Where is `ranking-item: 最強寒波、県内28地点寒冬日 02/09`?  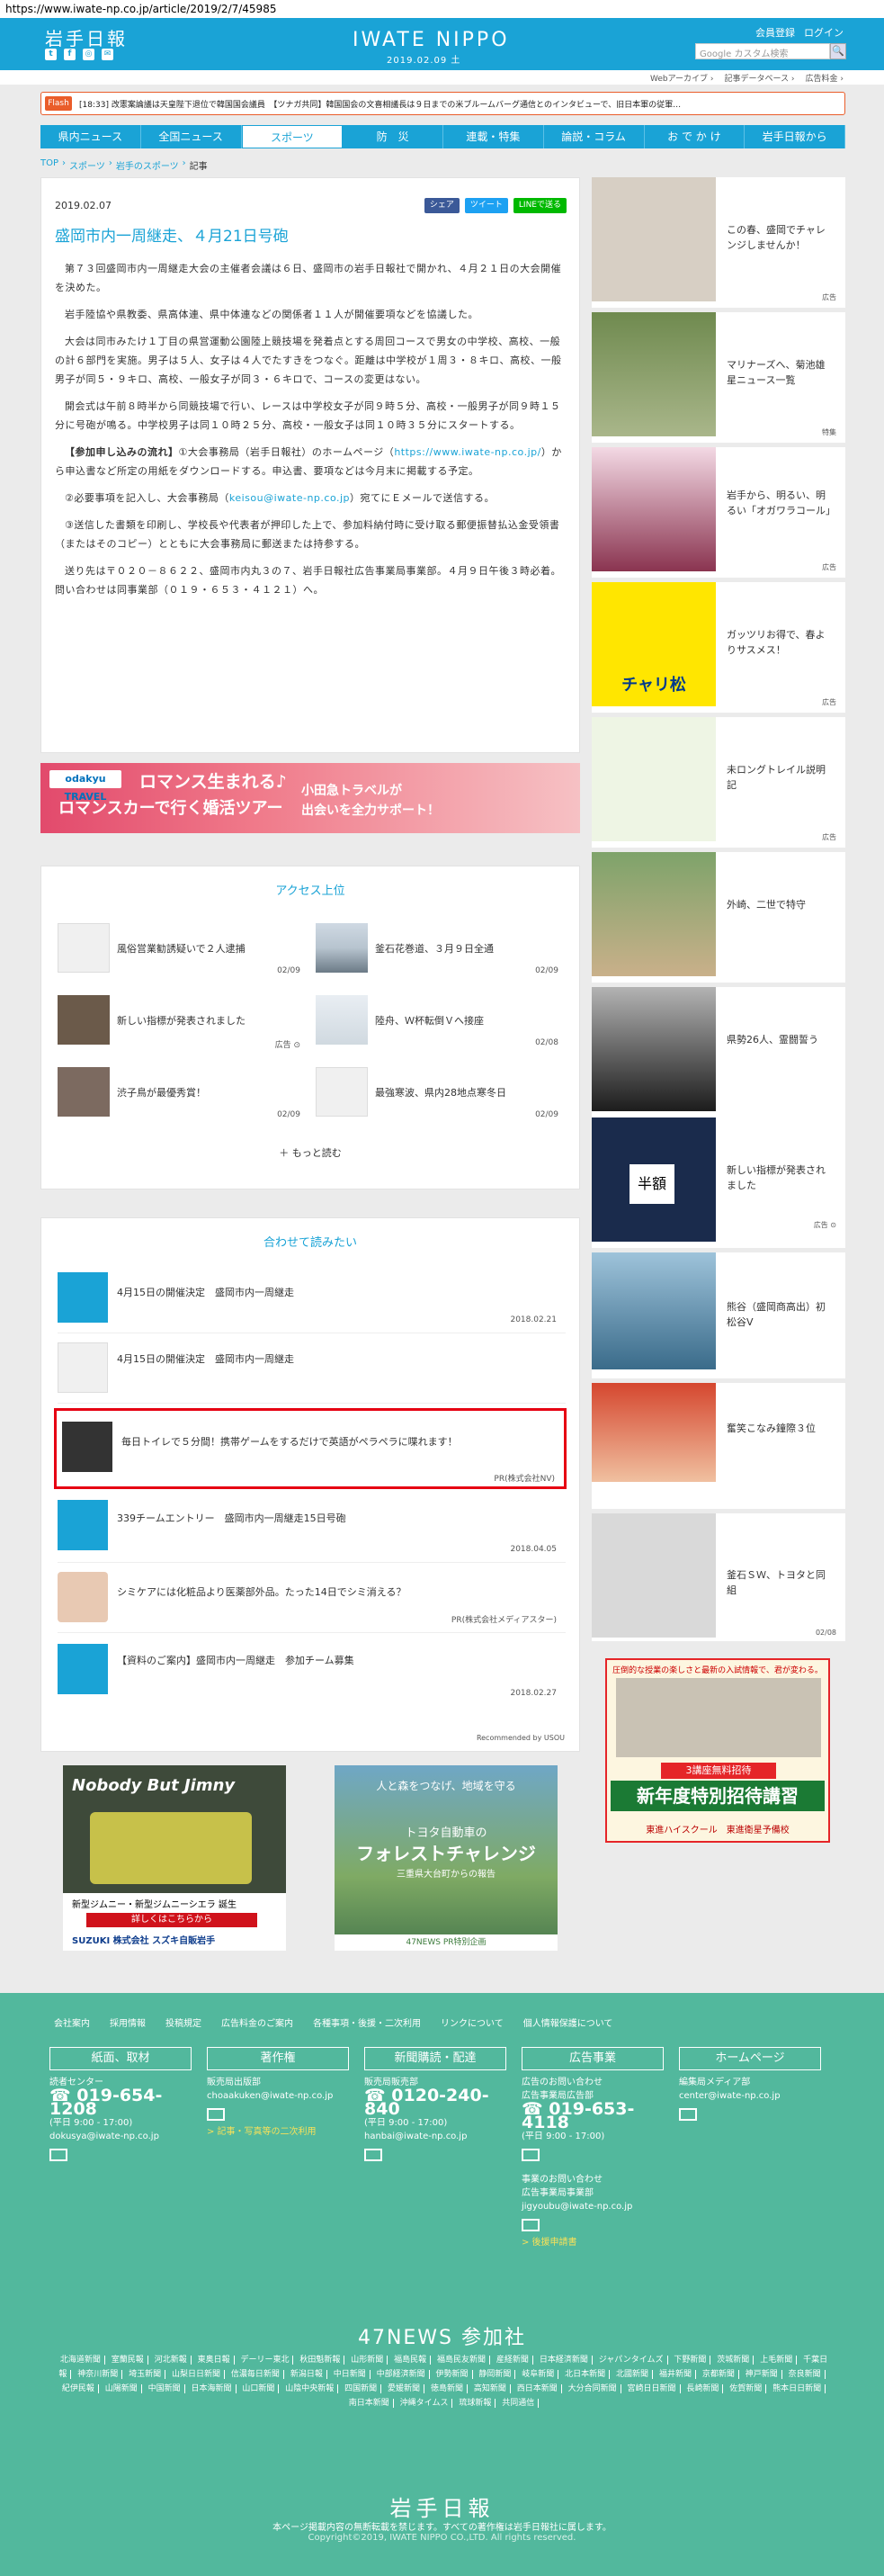
ranking-item: 最強寒波、県内28地点寒冬日 02/09 is located at coordinates (437, 1089).